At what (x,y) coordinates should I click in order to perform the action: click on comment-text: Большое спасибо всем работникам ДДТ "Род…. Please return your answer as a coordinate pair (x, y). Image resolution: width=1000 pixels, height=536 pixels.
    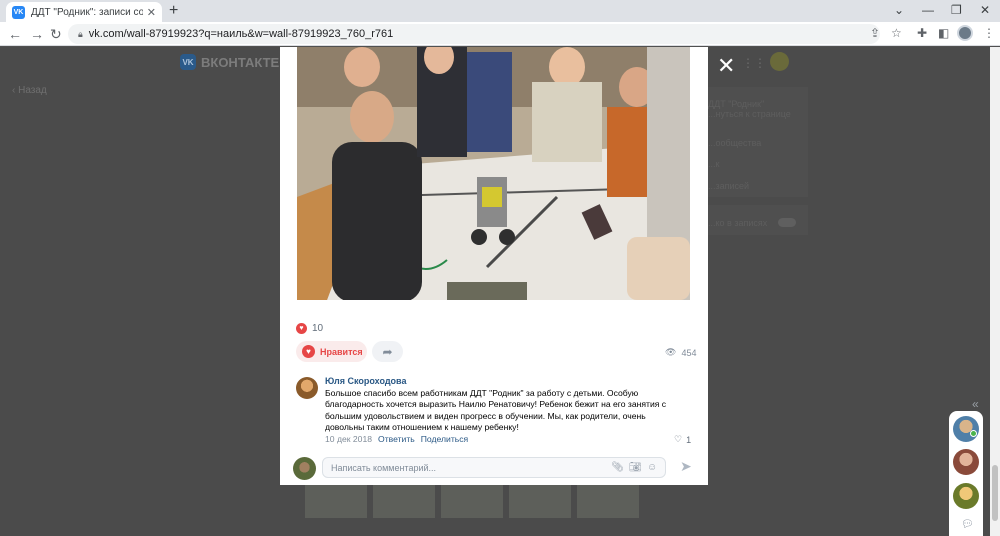
    Looking at the image, I should click on (496, 410).